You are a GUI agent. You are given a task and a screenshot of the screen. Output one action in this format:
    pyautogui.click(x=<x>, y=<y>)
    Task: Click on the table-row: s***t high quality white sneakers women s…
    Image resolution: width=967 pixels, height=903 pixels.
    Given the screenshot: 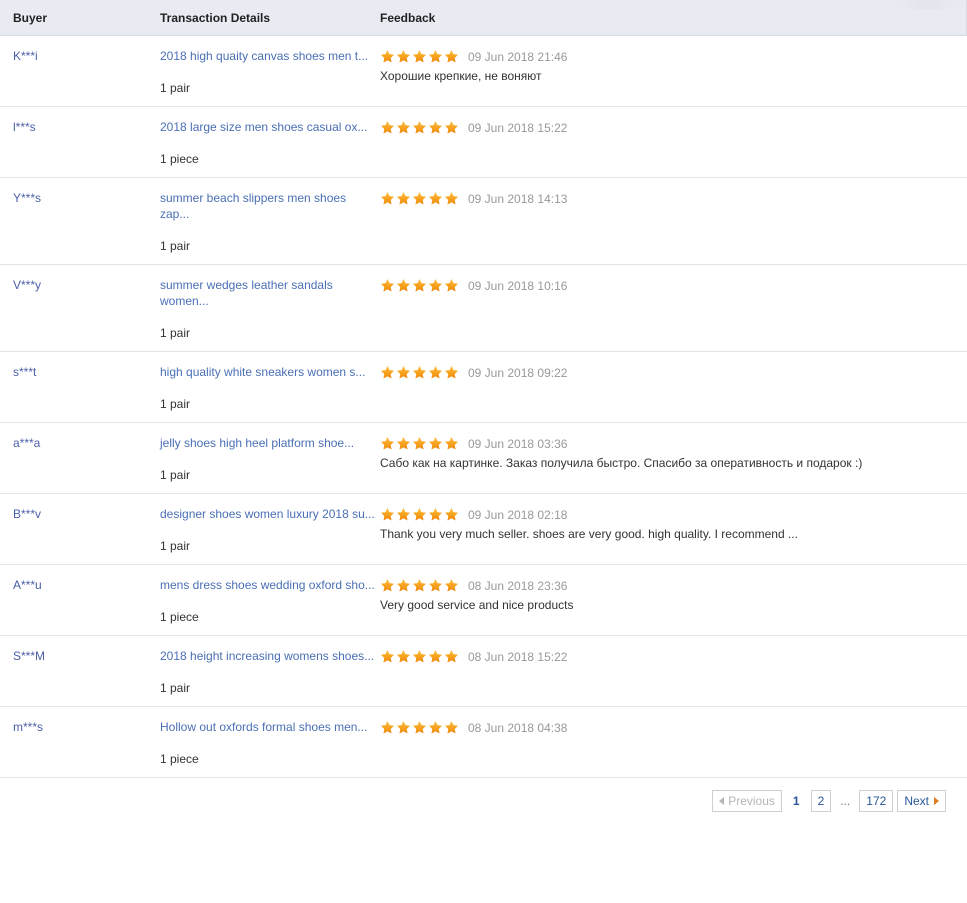 What is the action you would take?
    pyautogui.click(x=483, y=387)
    